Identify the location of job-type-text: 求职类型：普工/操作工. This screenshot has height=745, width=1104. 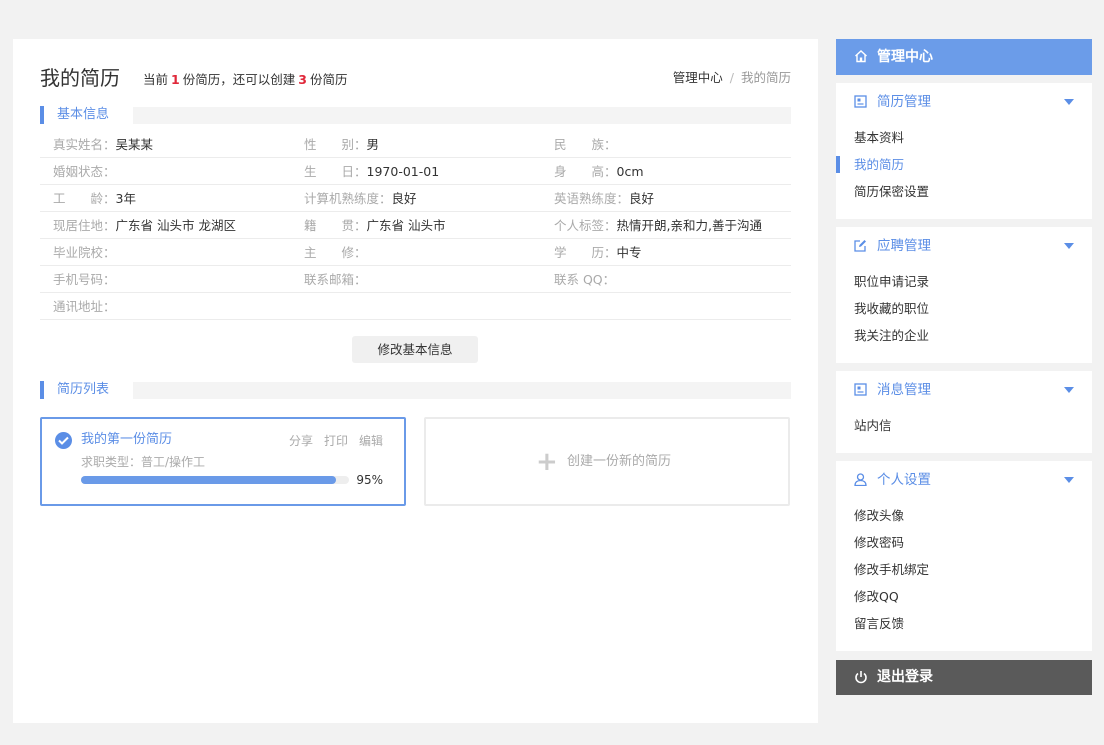
(143, 462).